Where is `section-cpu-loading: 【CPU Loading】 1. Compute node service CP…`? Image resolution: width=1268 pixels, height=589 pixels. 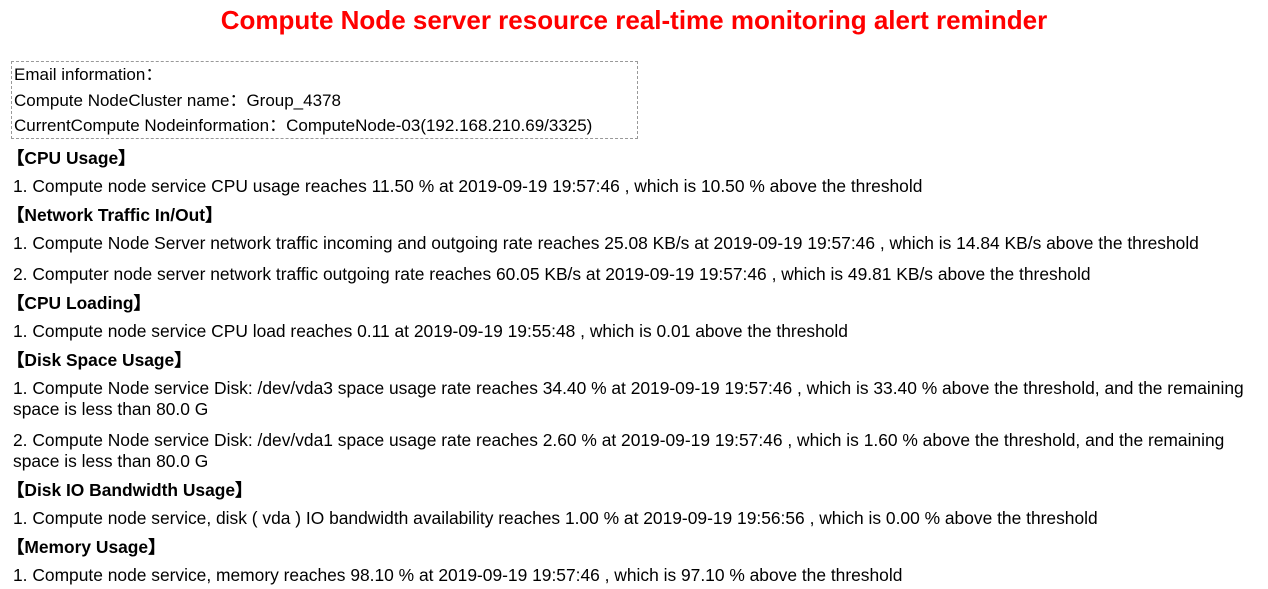
section-cpu-loading: 【CPU Loading】 1. Compute node service CP… is located at coordinates (635, 316).